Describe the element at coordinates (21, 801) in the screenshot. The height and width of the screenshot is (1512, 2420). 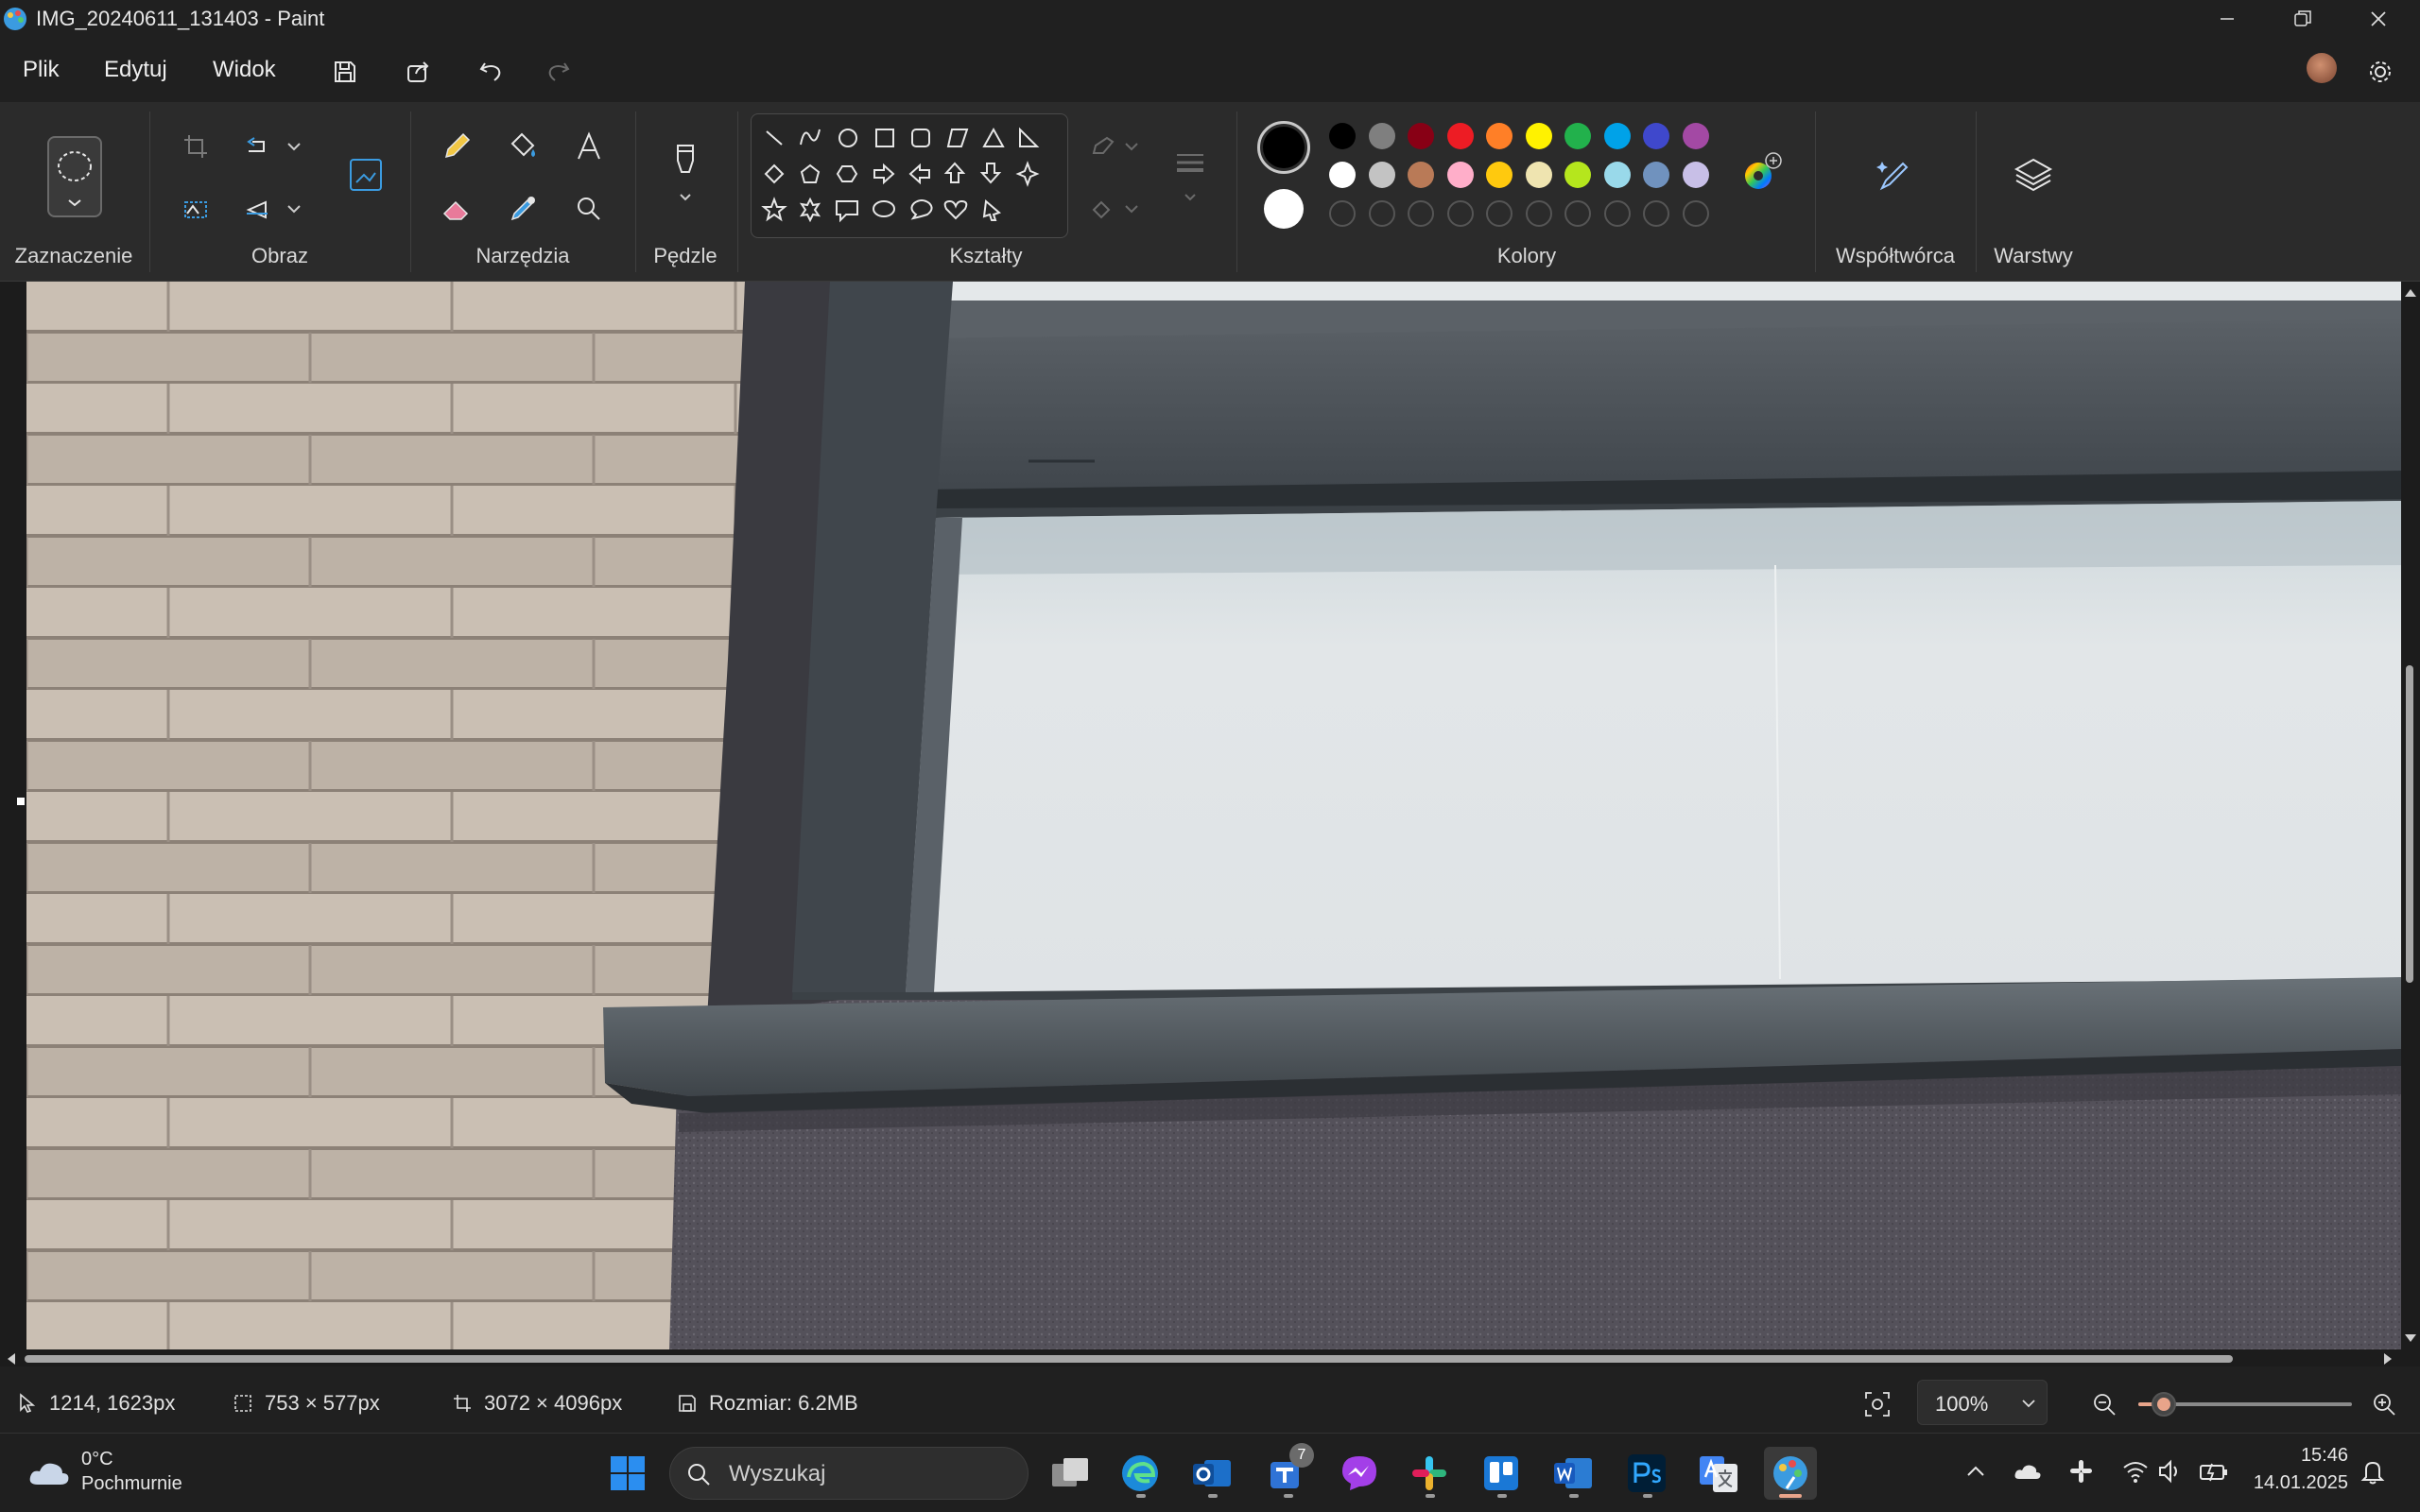
I see `canvas-resize-handle` at that location.